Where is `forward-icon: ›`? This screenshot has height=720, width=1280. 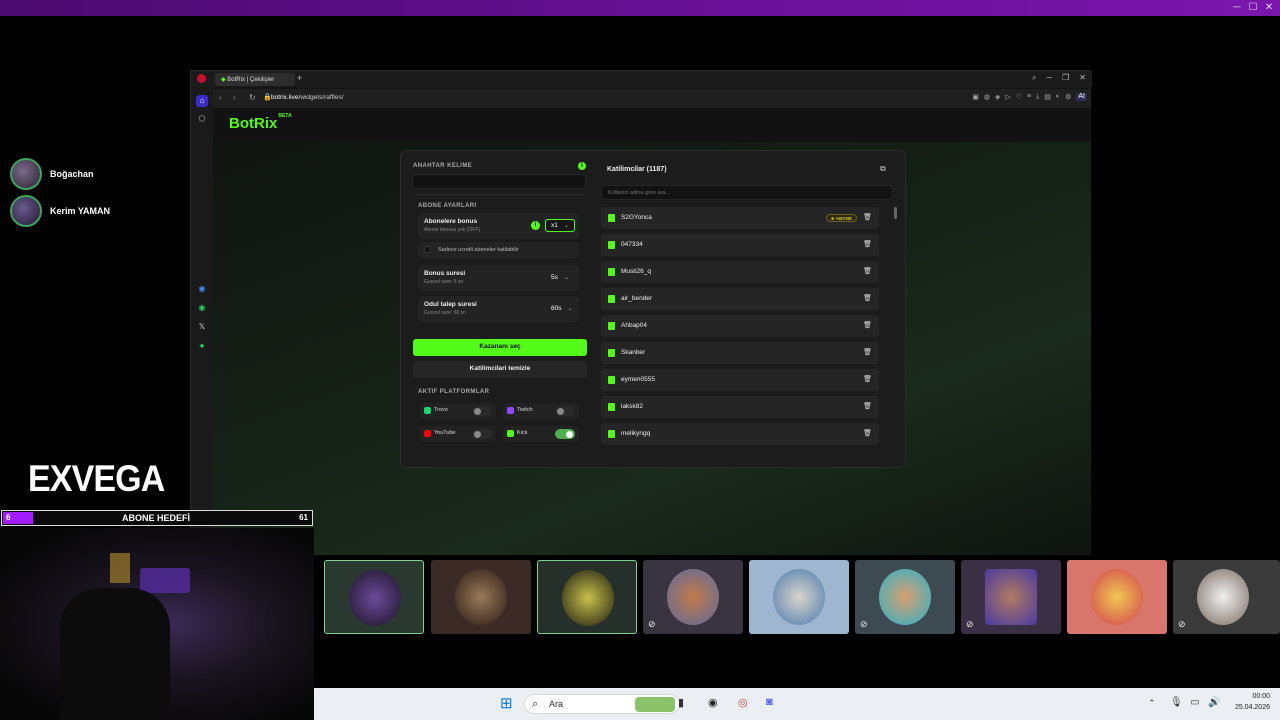
forward-icon: › is located at coordinates (234, 97).